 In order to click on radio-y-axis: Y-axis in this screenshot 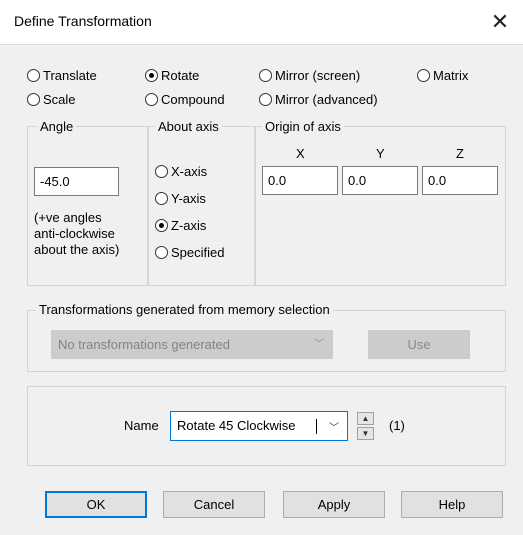, I will do `click(180, 198)`.